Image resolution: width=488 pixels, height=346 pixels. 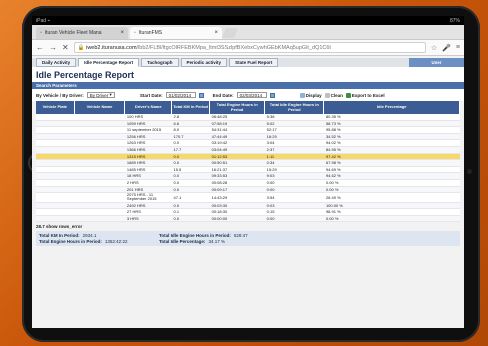 What do you see at coordinates (308, 235) in the screenshot?
I see `total-idle-hours: Total Idle Engine Hours in Period: 528:47` at bounding box center [308, 235].